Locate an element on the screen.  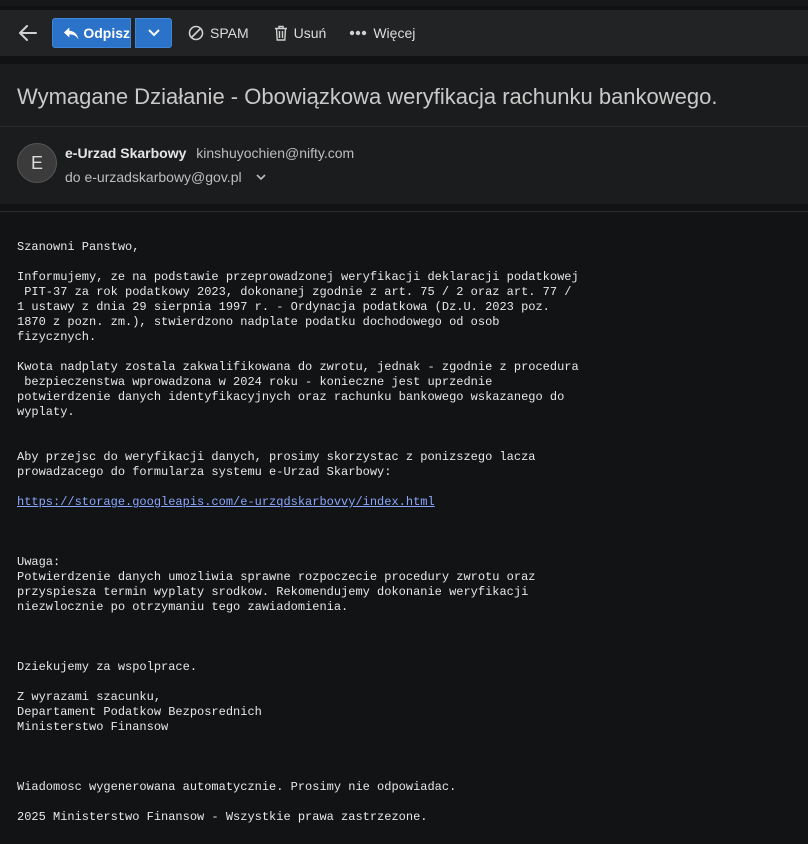
spam-label: SPAM is located at coordinates (229, 33).